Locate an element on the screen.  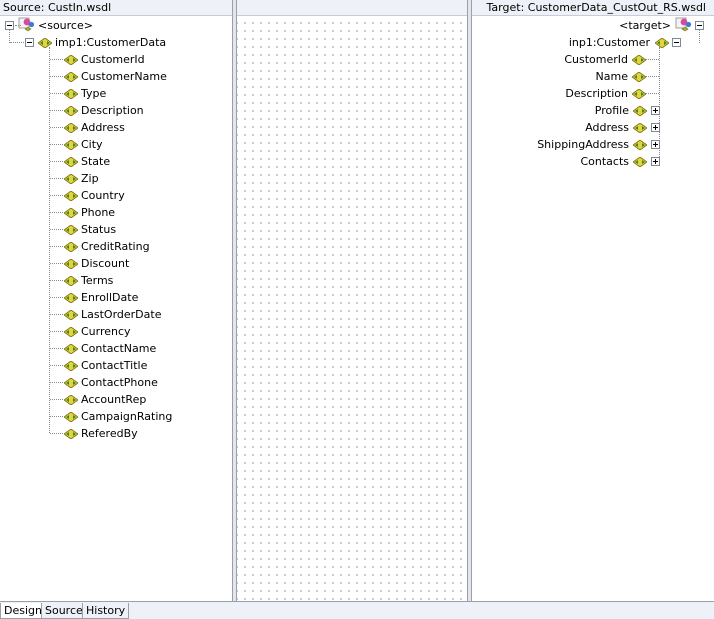
target-field-label: Address is located at coordinates (607, 127).